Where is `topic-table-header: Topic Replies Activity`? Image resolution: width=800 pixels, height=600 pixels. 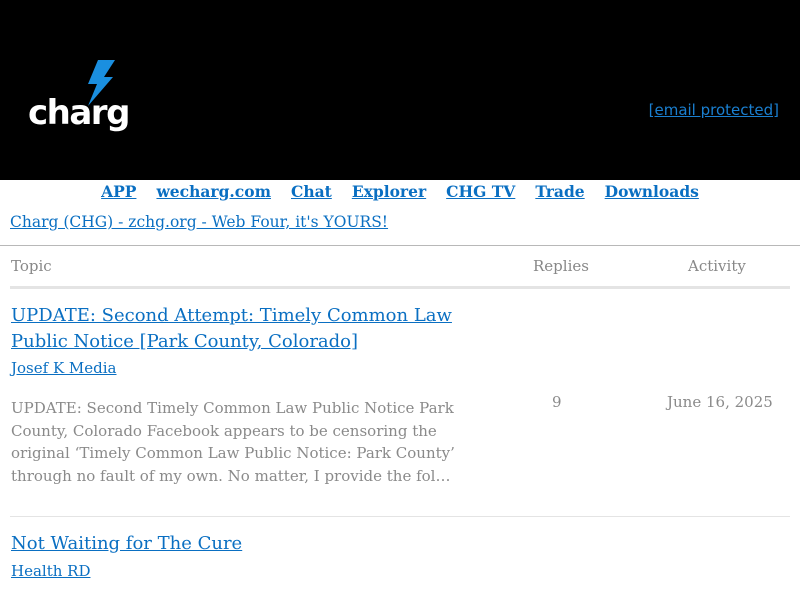 topic-table-header: Topic Replies Activity is located at coordinates (400, 272).